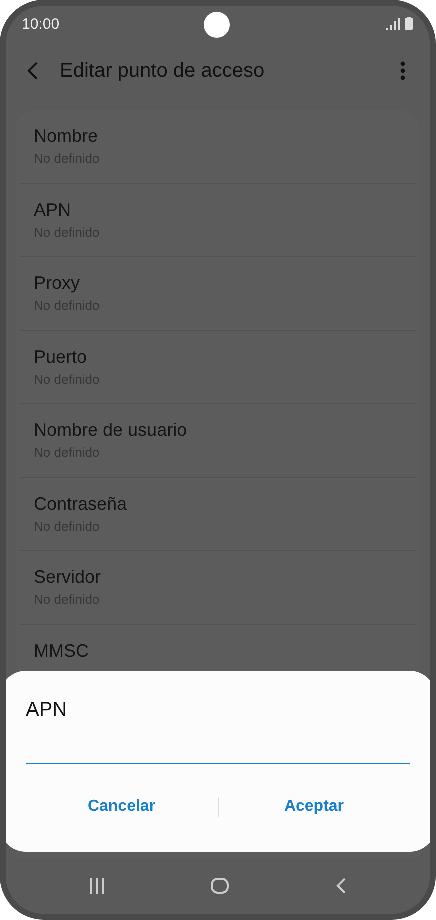  Describe the element at coordinates (314, 807) in the screenshot. I see `dialog-button: Aceptar` at that location.